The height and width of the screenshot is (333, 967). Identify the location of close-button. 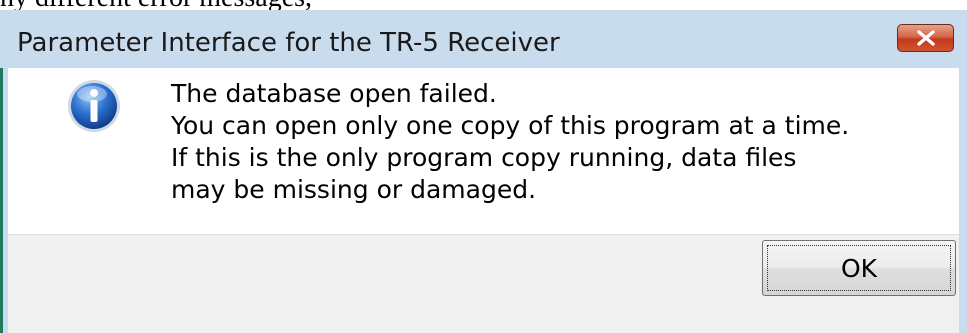
(925, 38).